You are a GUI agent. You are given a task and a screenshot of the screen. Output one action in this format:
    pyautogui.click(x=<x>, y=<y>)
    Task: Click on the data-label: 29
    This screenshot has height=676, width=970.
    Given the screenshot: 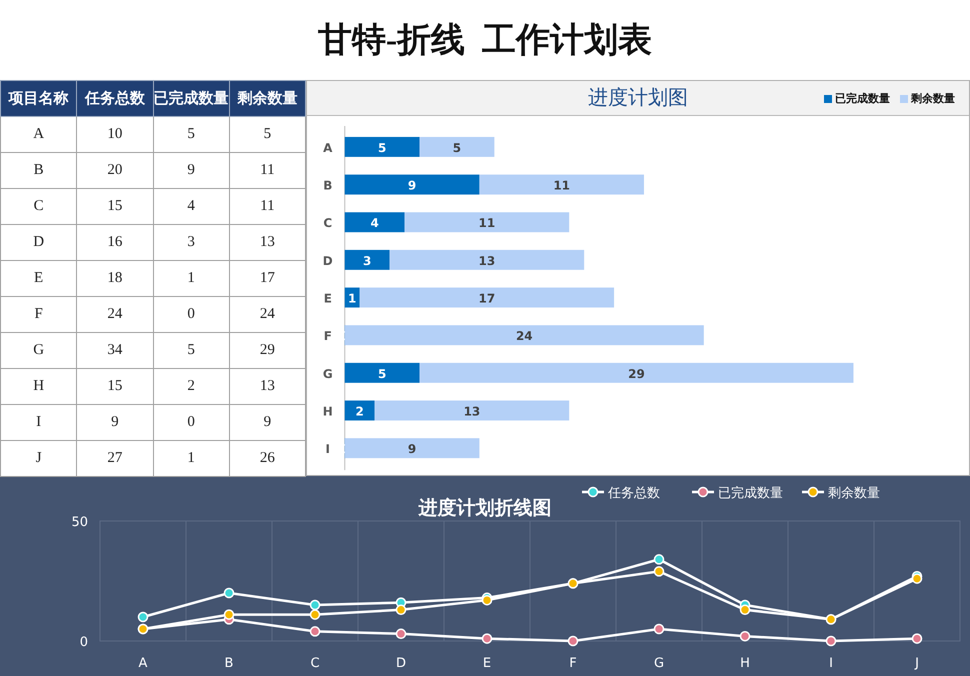 What is the action you would take?
    pyautogui.click(x=636, y=373)
    